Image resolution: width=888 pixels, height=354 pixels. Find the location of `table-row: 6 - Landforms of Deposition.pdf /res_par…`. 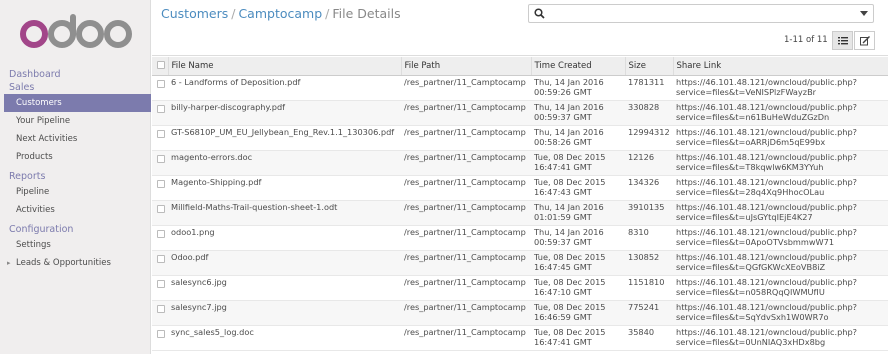

table-row: 6 - Landforms of Deposition.pdf /res_par… is located at coordinates (520, 88).